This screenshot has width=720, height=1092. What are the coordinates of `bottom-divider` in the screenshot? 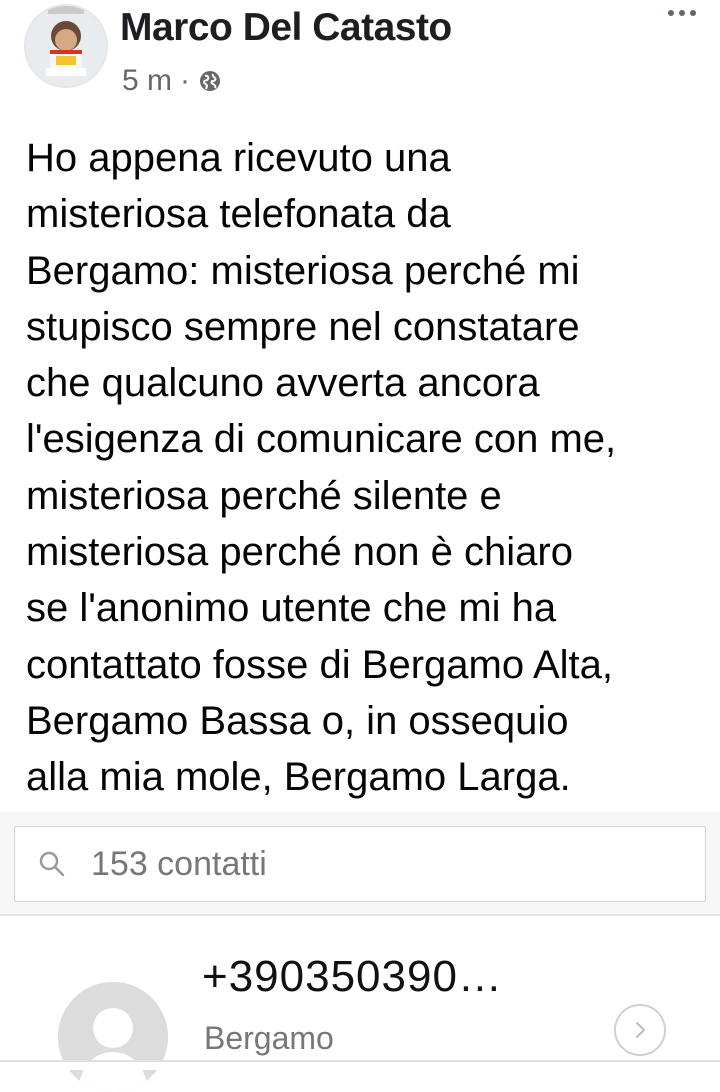 It's located at (360, 1065).